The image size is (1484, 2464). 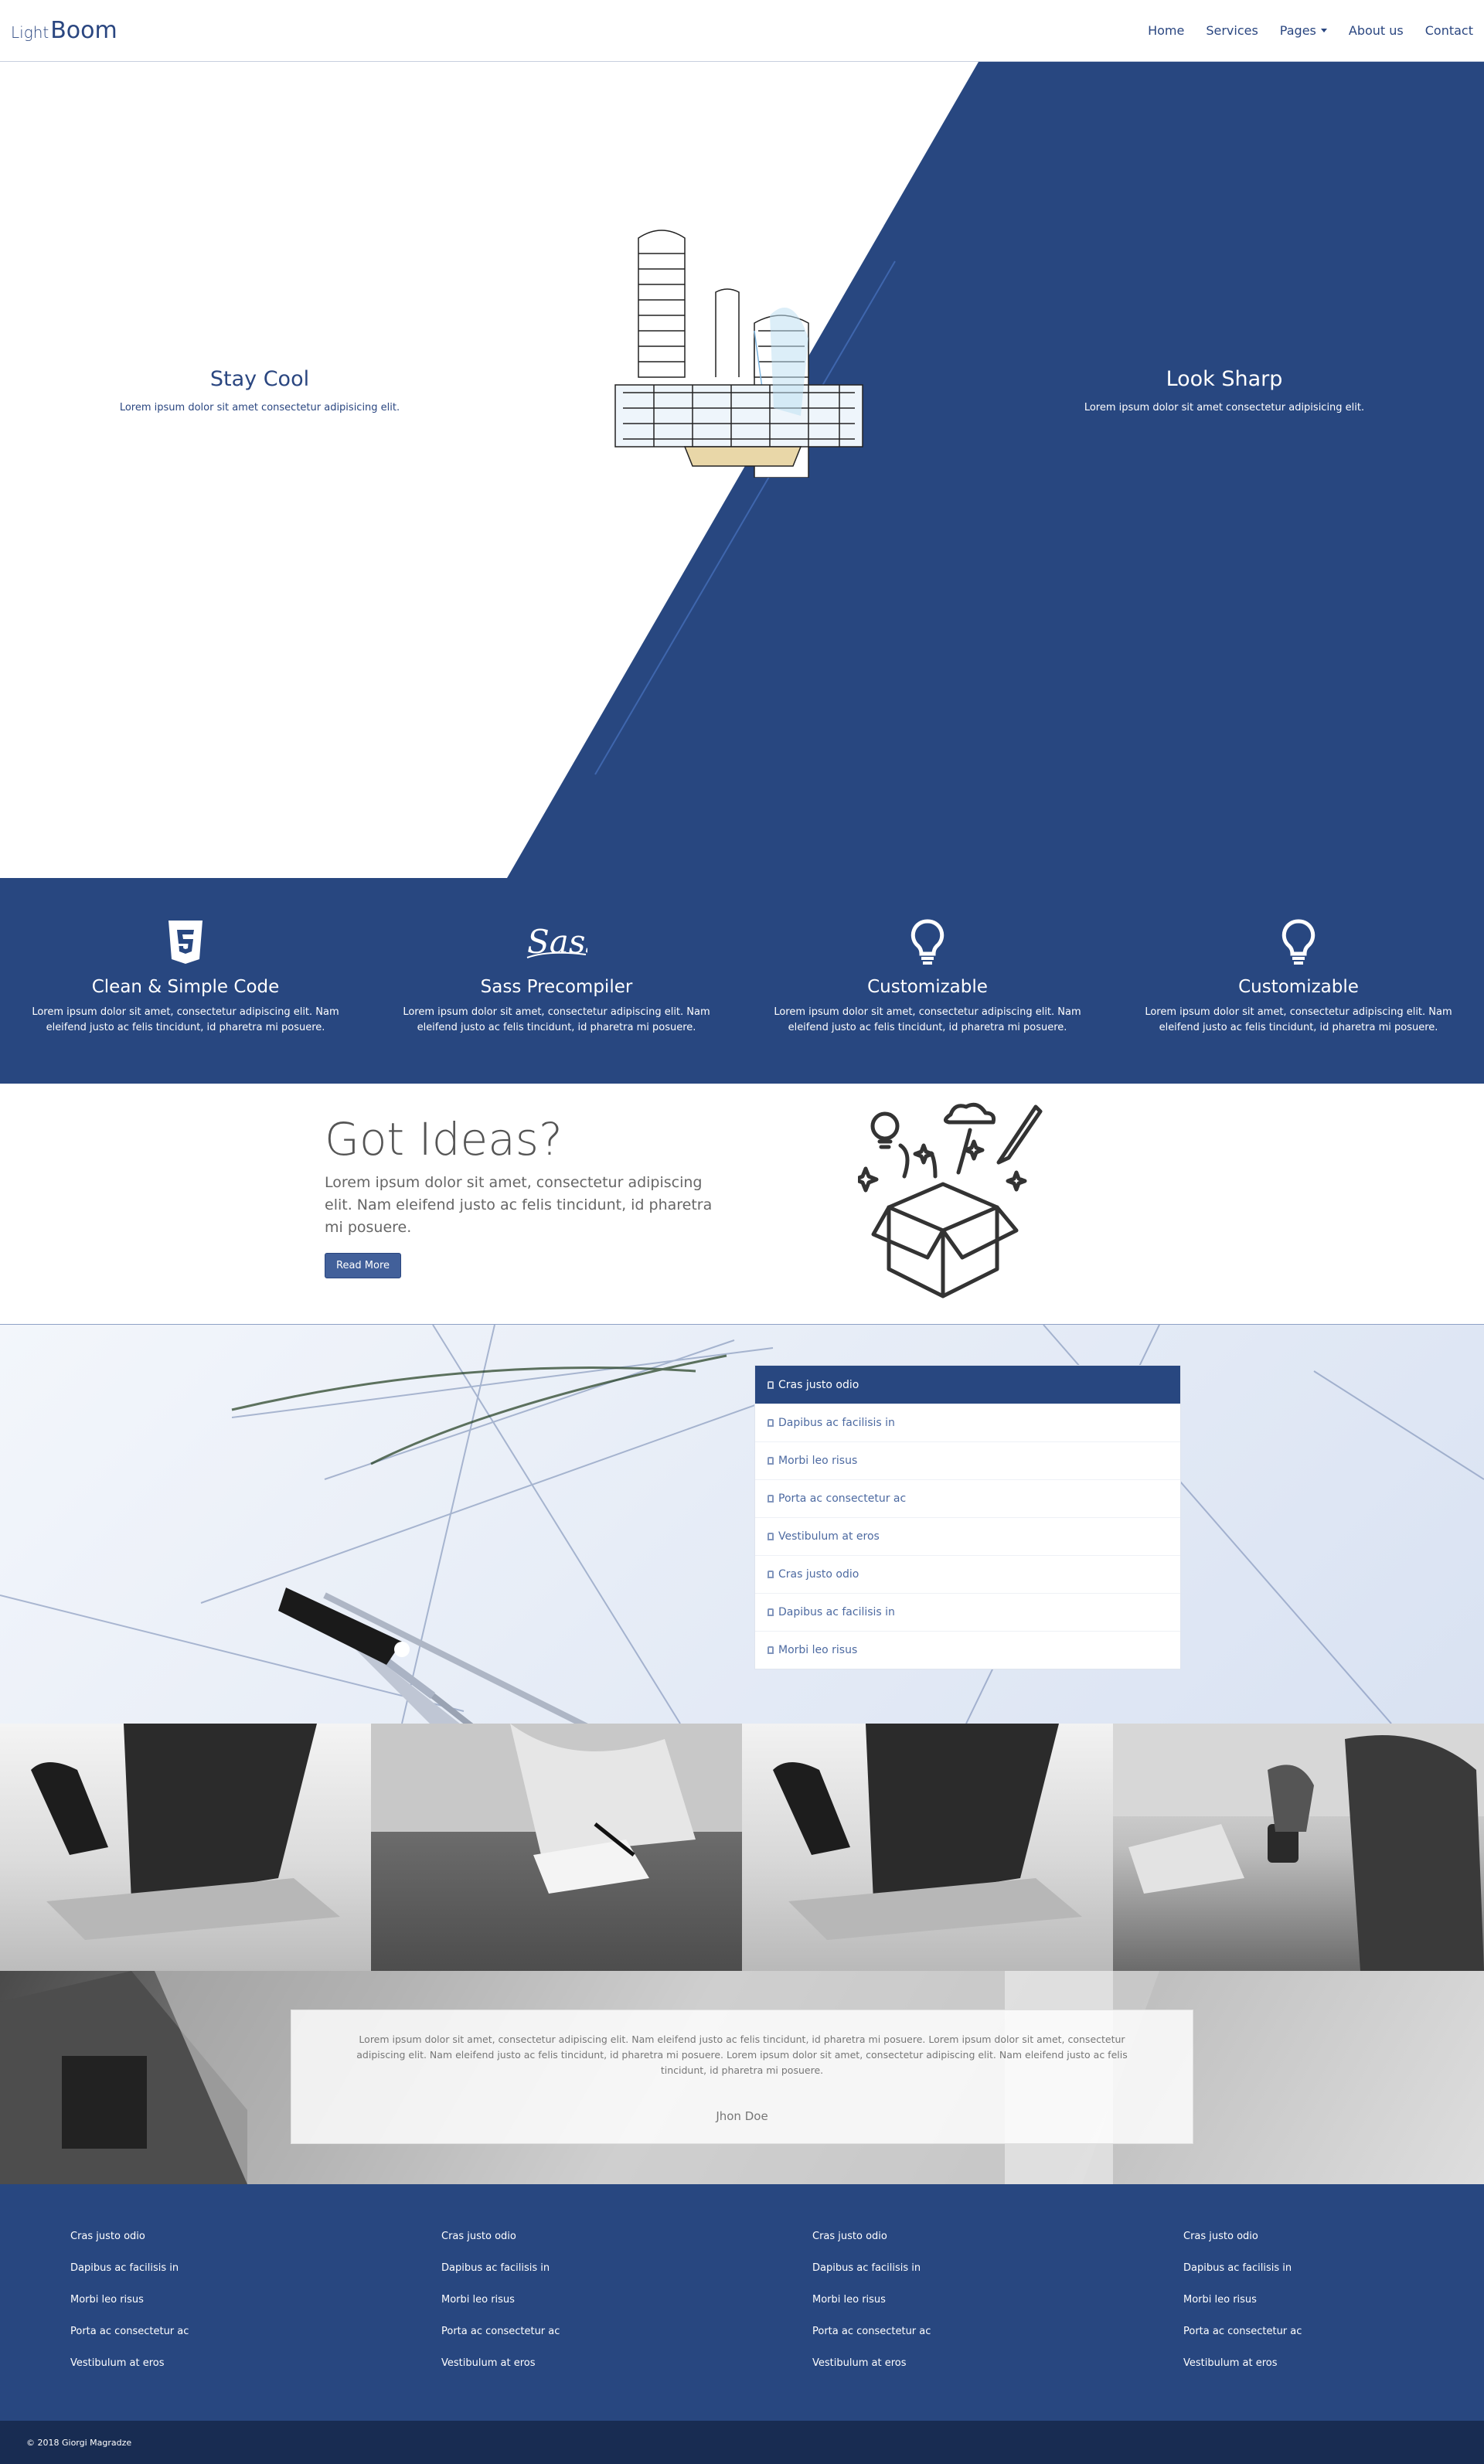 What do you see at coordinates (259, 379) in the screenshot?
I see `hero-left-title: Stay Cool` at bounding box center [259, 379].